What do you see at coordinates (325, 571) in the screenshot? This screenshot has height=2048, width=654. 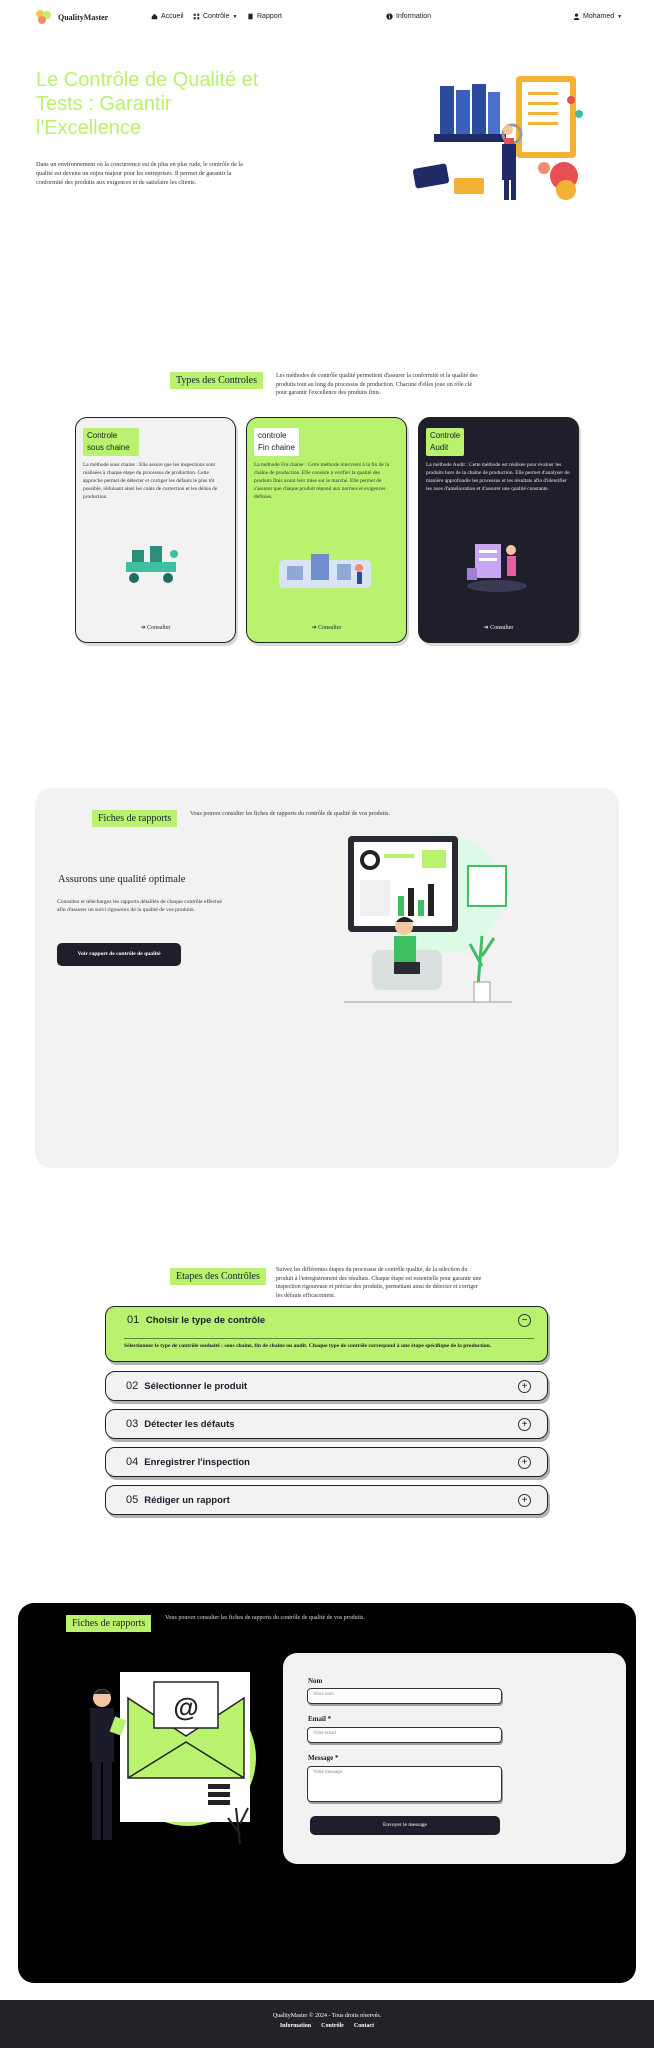 I see `factory-illustration` at bounding box center [325, 571].